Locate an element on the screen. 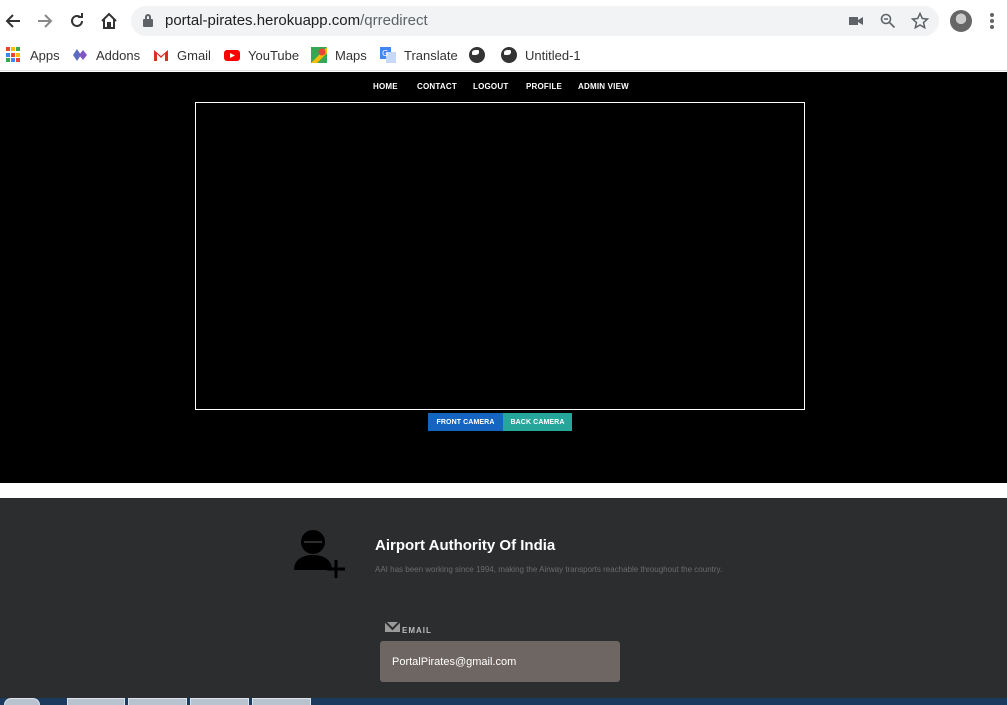  bookmark-apps: Apps is located at coordinates (33, 55).